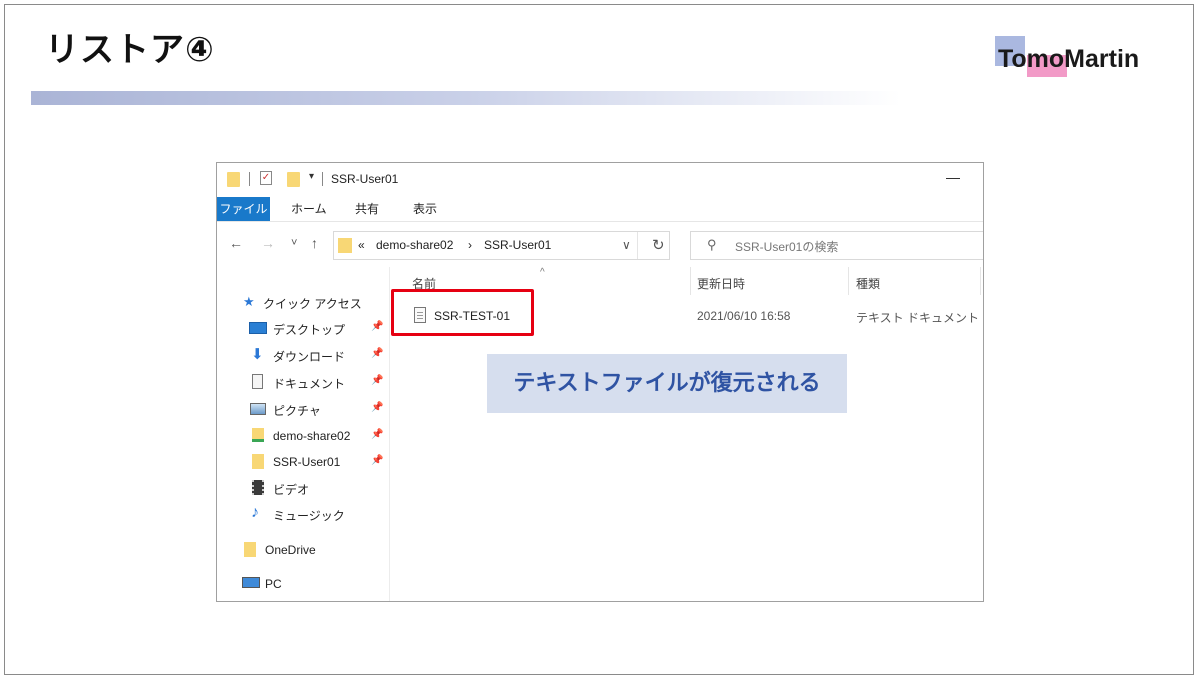  Describe the element at coordinates (367, 209) in the screenshot. I see `tab-share: 共有` at that location.